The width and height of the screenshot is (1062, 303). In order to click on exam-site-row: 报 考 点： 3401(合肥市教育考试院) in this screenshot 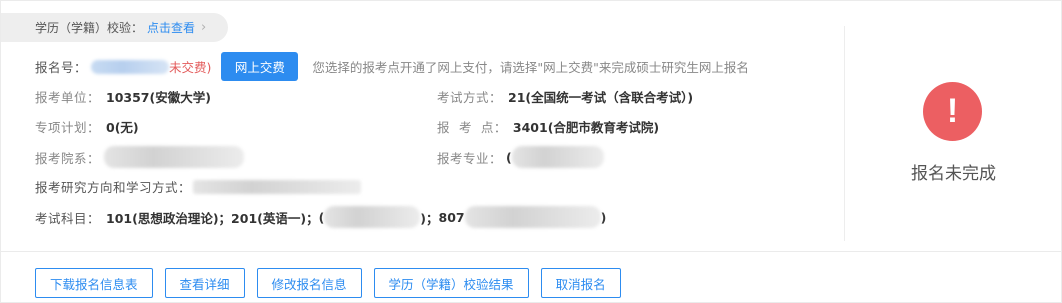, I will do `click(548, 126)`.